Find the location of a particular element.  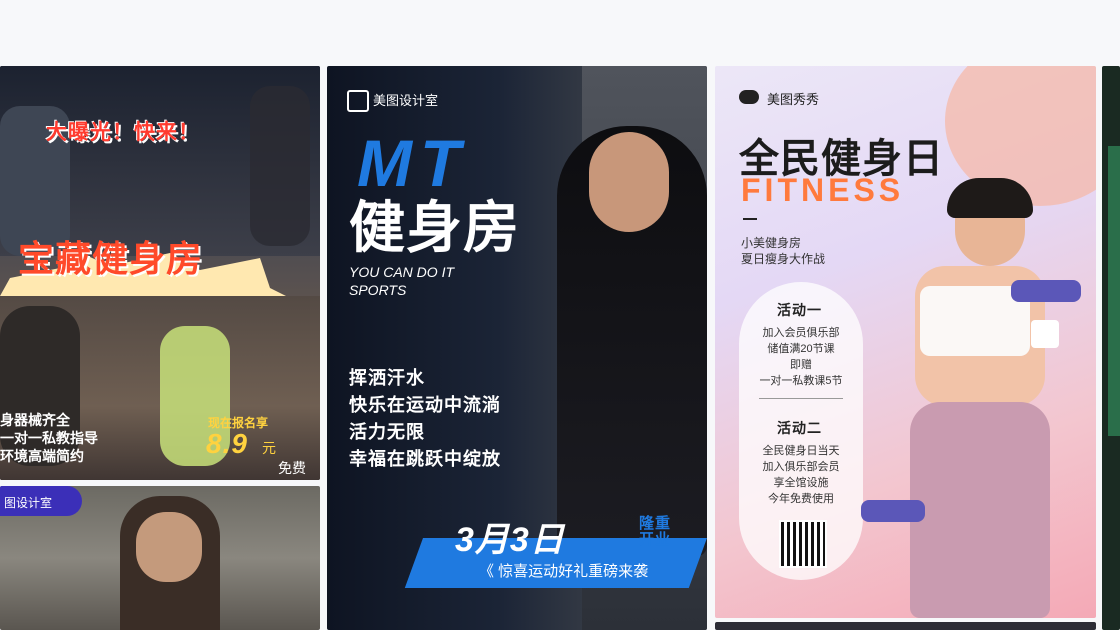

act1-line-3: 即赠 is located at coordinates (801, 365).